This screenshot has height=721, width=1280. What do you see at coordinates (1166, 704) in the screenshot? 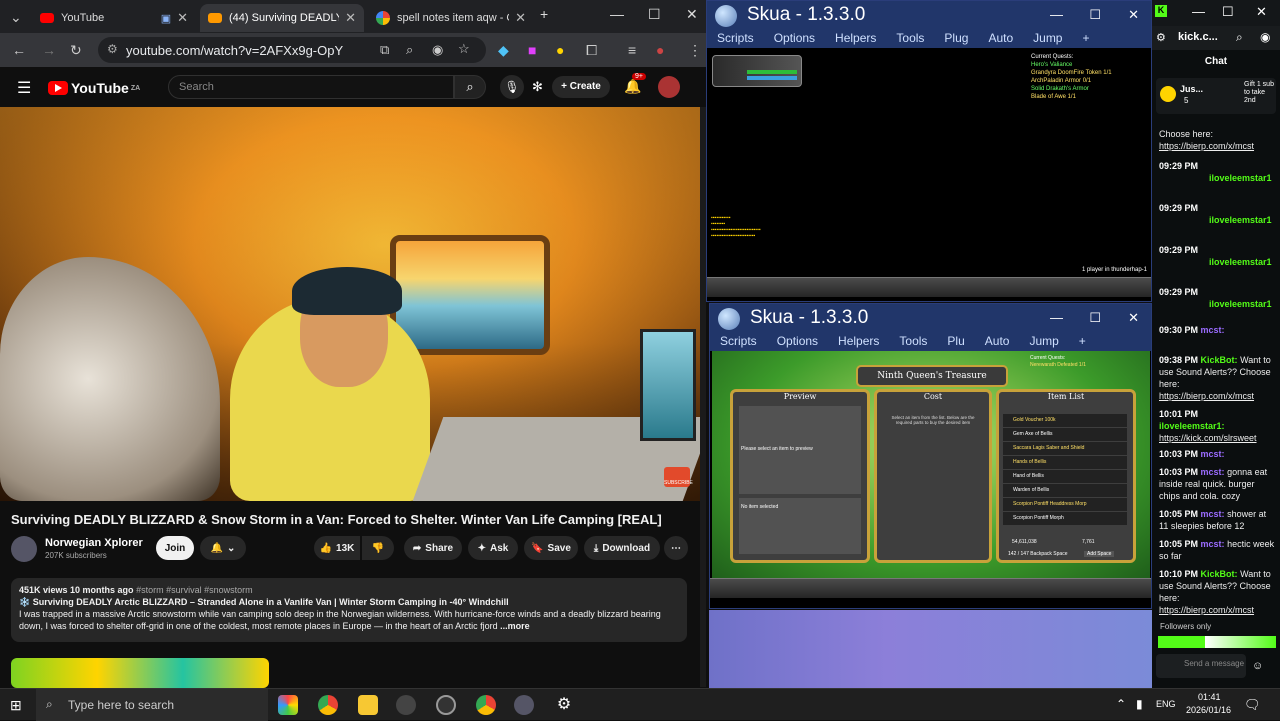
I see `language-indicator: ENG` at bounding box center [1166, 704].